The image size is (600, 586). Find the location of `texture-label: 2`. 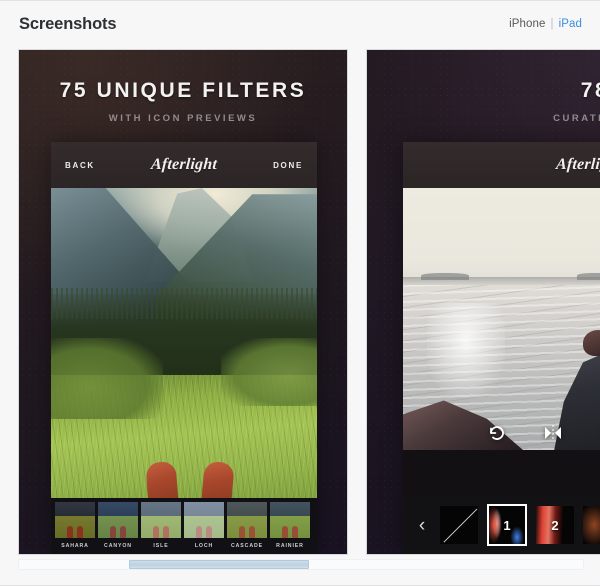

texture-label: 2 is located at coordinates (555, 525).